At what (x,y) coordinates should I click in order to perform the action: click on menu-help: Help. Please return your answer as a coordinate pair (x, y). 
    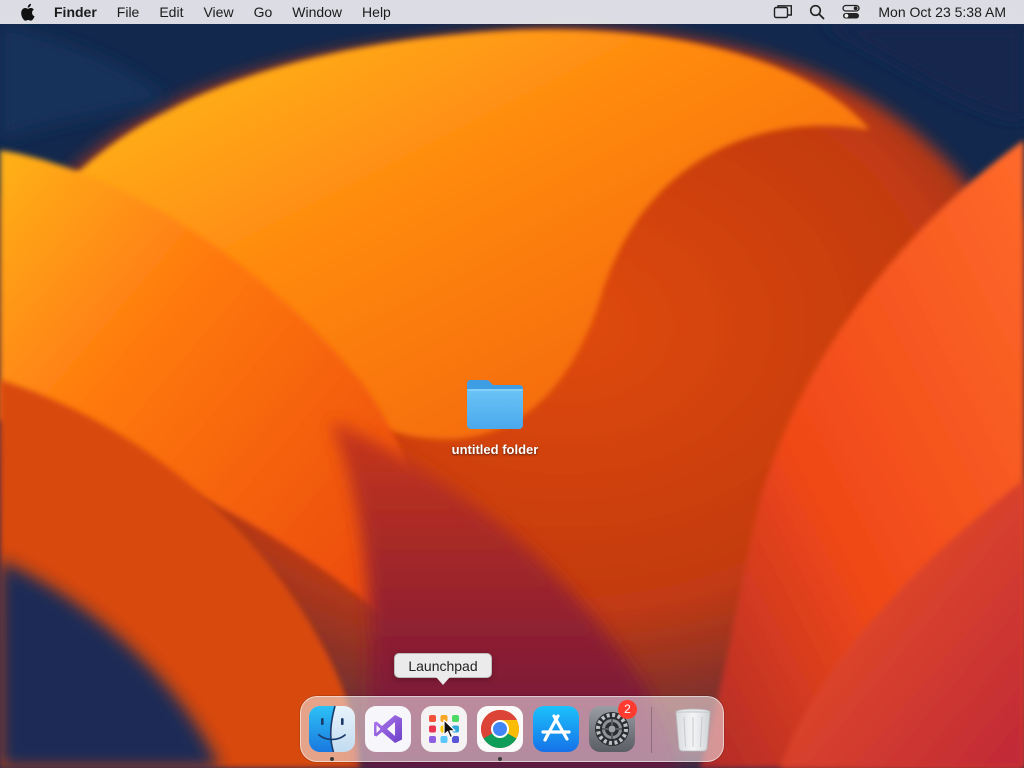
    Looking at the image, I should click on (376, 12).